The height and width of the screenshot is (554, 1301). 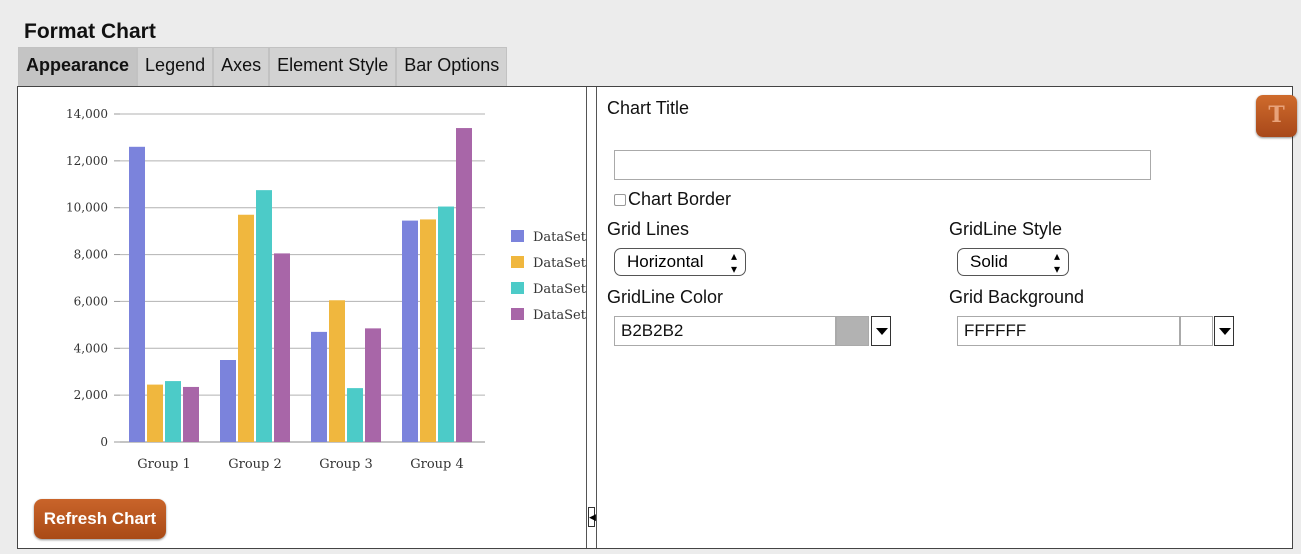 What do you see at coordinates (437, 464) in the screenshot?
I see `x-tick-label: Group 4` at bounding box center [437, 464].